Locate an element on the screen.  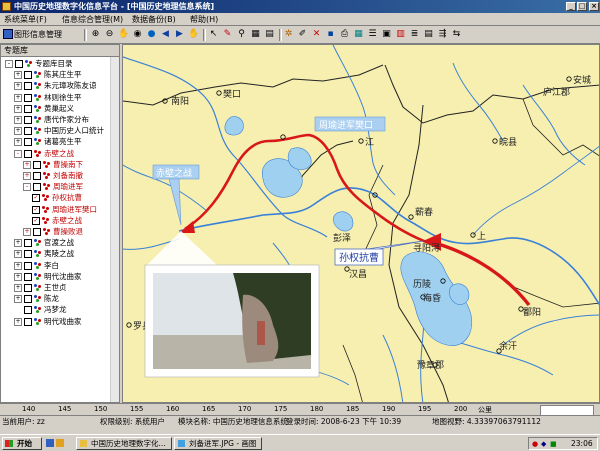
tree-item: + 陈其庄生平 is located at coordinates (48, 75).